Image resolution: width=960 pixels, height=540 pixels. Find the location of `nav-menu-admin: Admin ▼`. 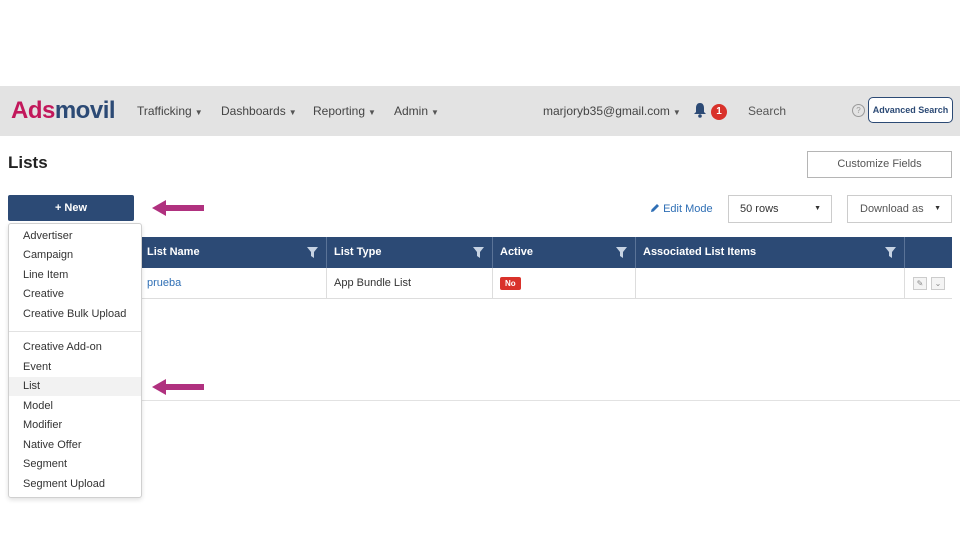

nav-menu-admin: Admin ▼ is located at coordinates (416, 112).